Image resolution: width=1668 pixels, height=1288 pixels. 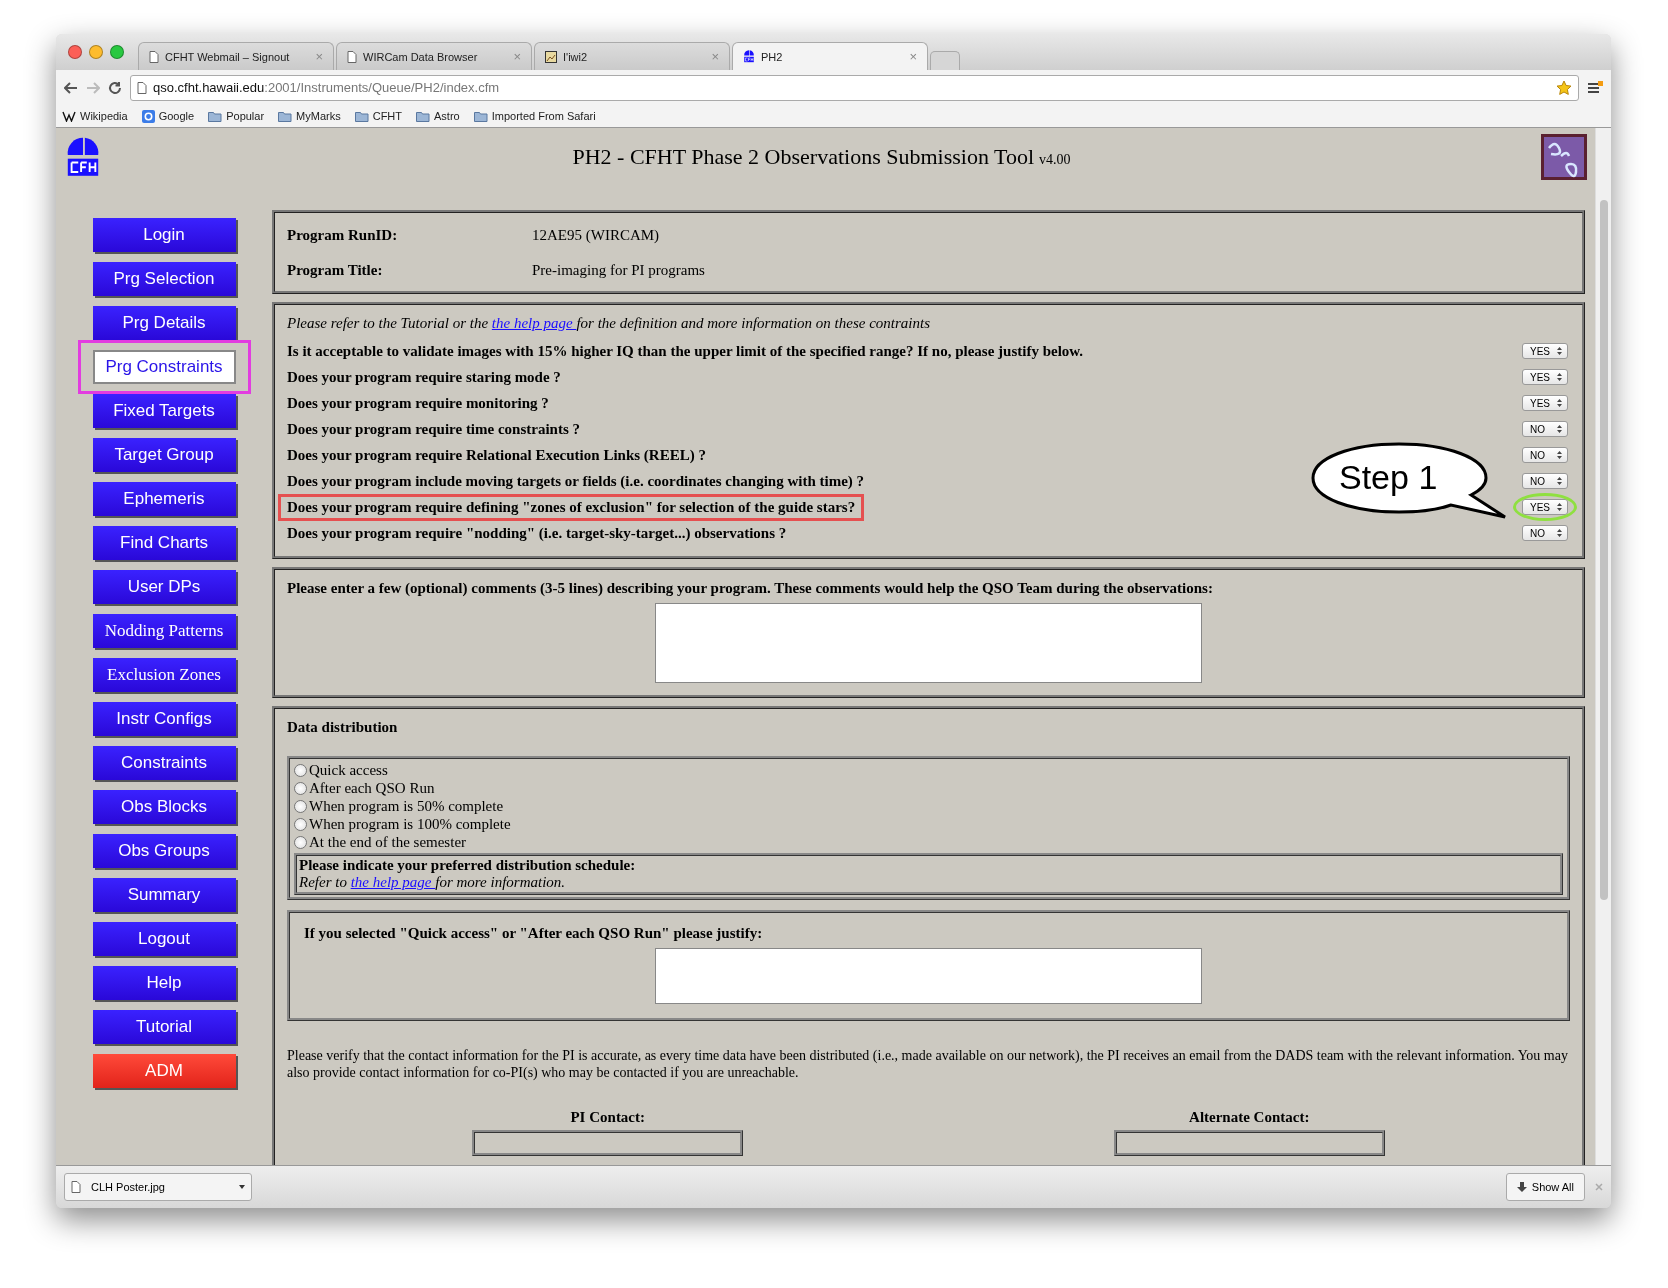 I want to click on google-icon, so click(x=148, y=116).